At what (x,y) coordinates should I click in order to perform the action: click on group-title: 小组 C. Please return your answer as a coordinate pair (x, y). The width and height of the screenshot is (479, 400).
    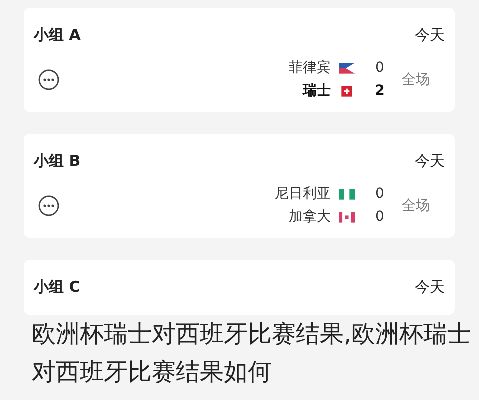
    Looking at the image, I should click on (57, 287).